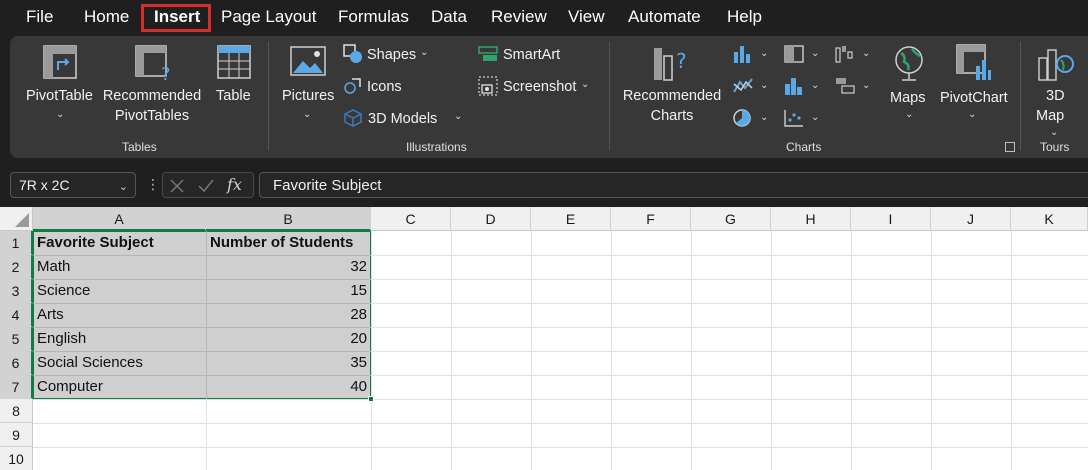 The height and width of the screenshot is (470, 1088). What do you see at coordinates (288, 219) in the screenshot?
I see `column-header-b: B` at bounding box center [288, 219].